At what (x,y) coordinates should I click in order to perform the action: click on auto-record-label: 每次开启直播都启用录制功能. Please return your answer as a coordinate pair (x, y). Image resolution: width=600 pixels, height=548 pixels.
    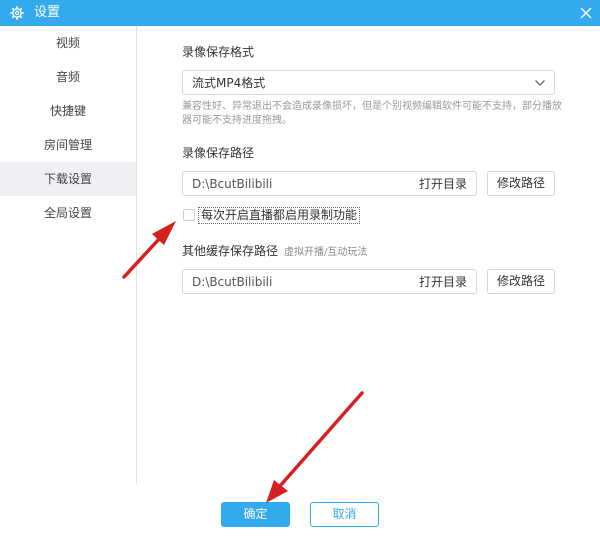
    Looking at the image, I should click on (279, 215).